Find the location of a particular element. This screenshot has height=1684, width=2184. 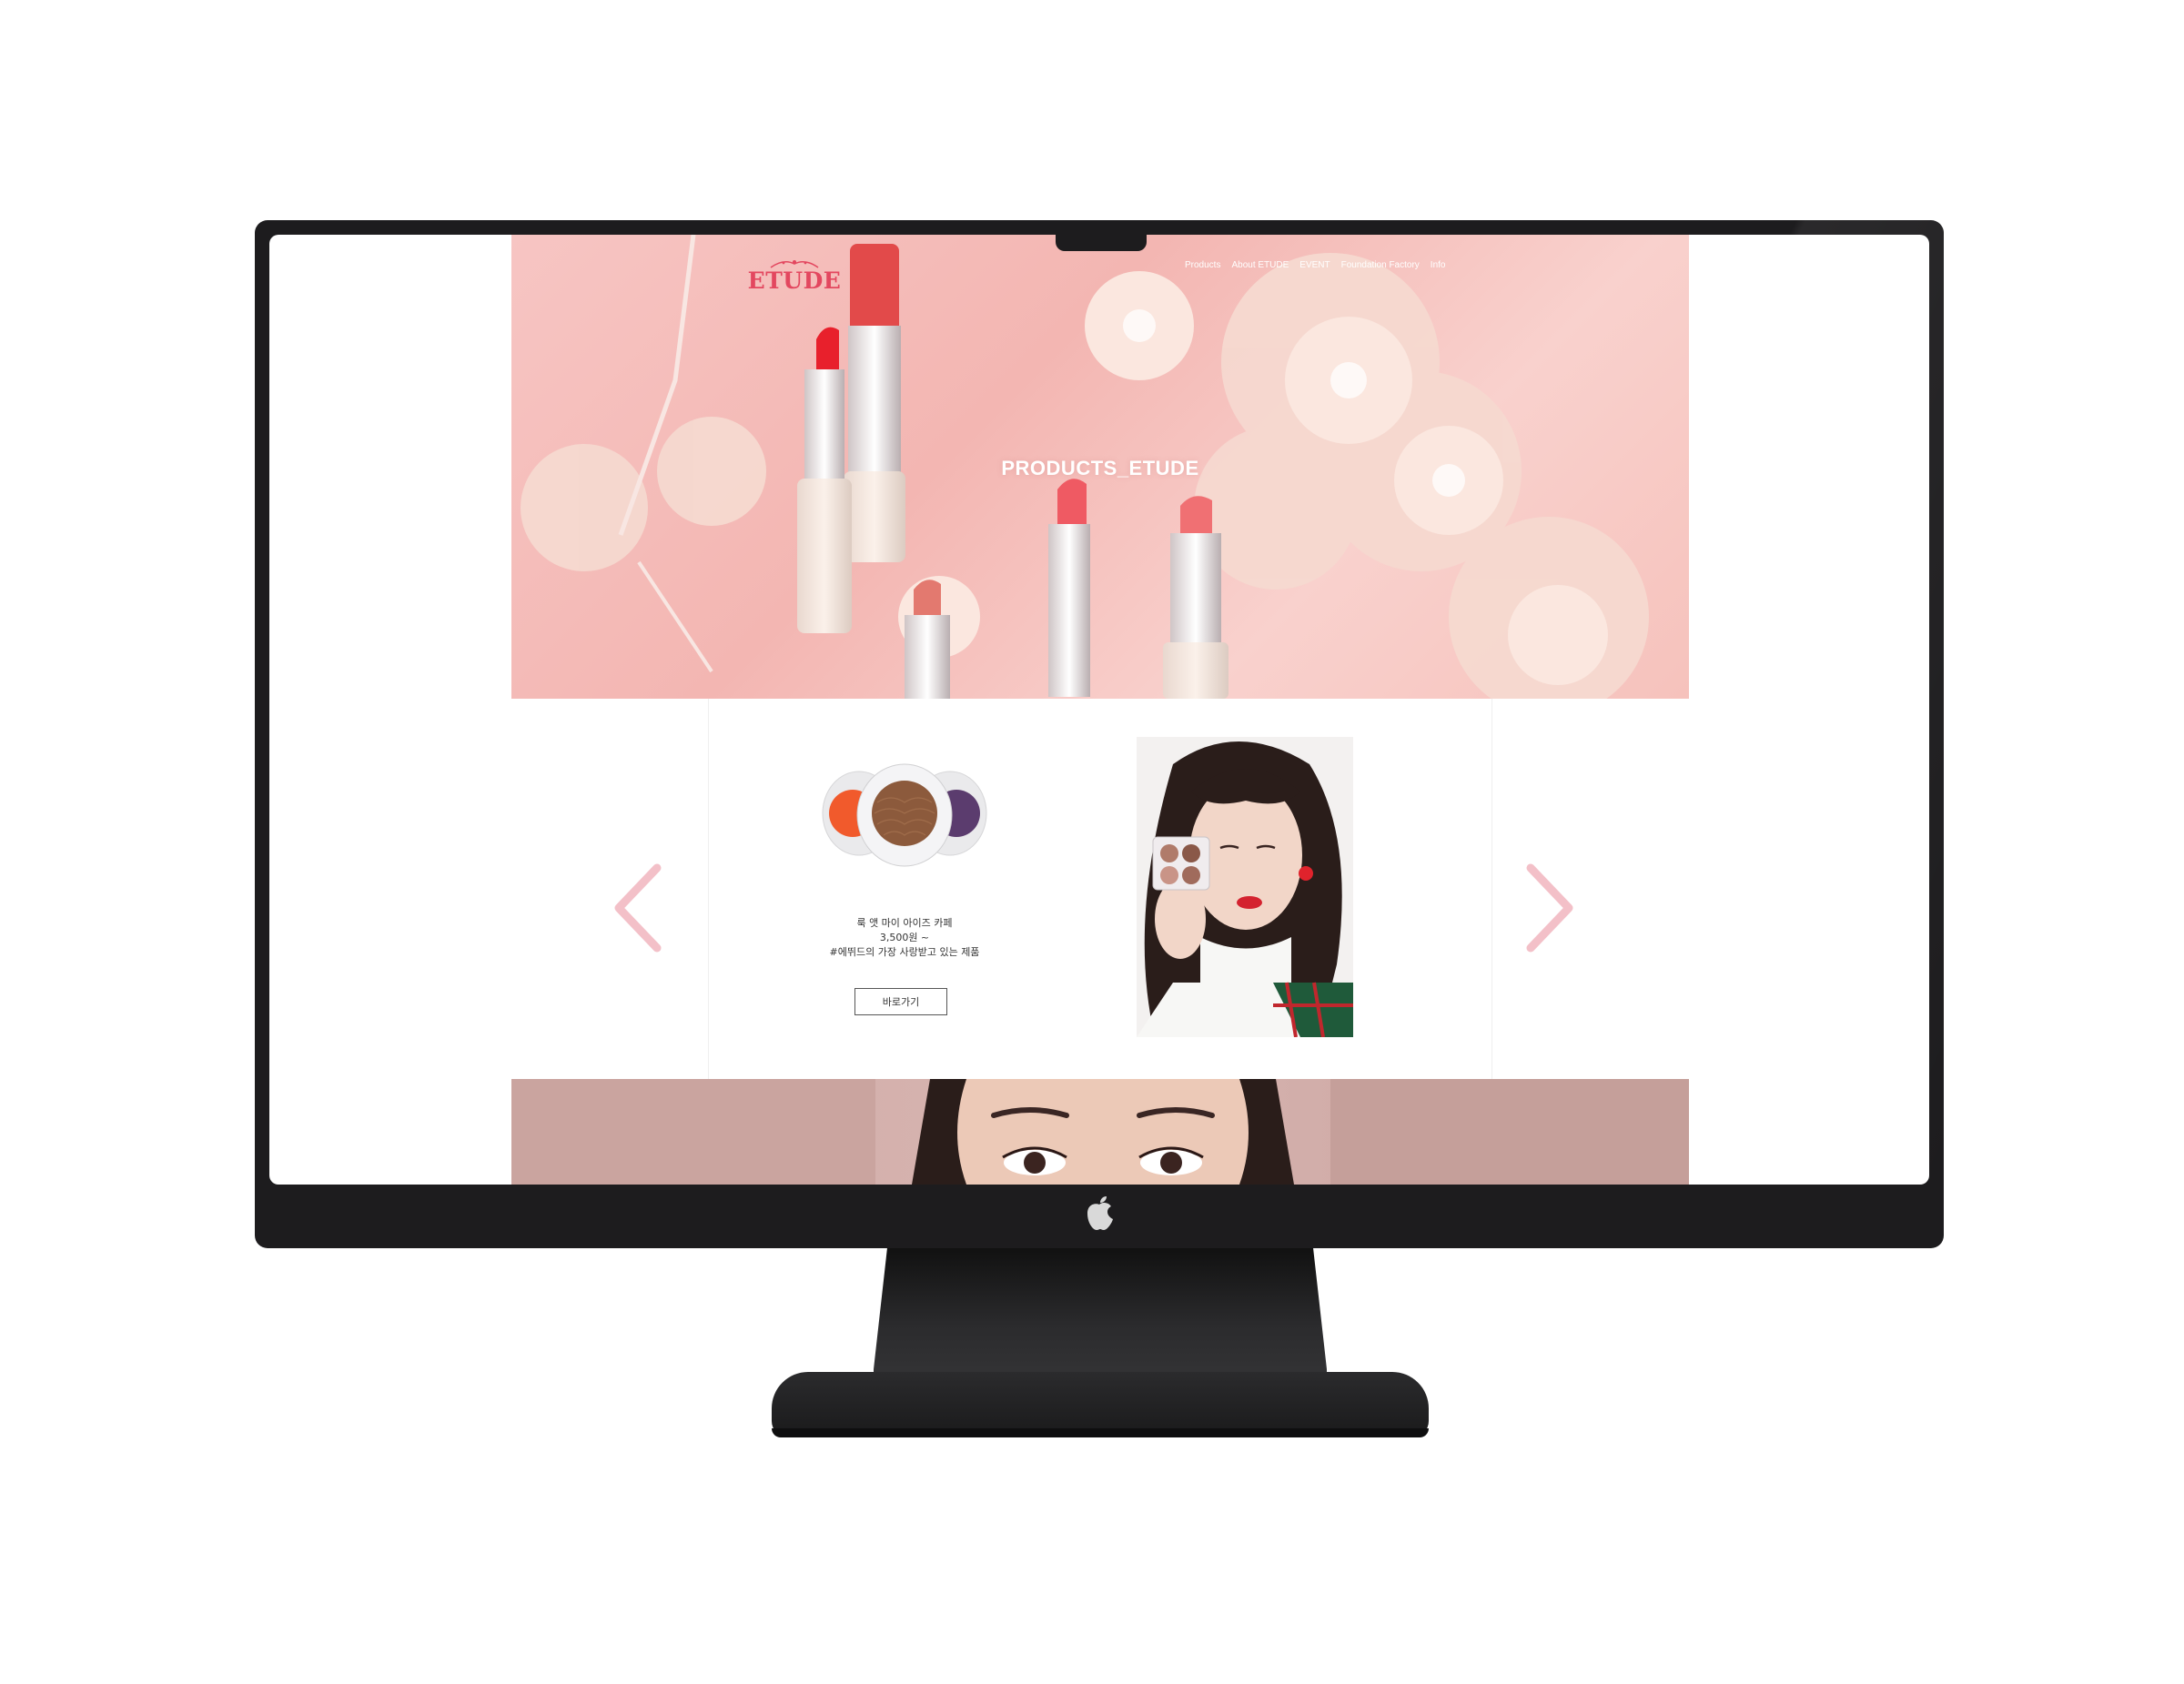

etude-logo: ETUDE is located at coordinates (794, 276).